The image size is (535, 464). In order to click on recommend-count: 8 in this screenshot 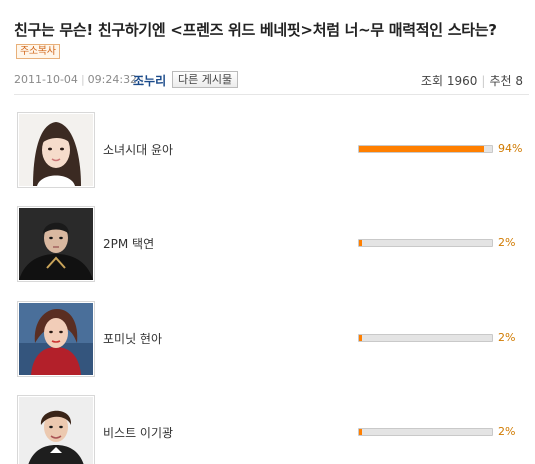, I will do `click(519, 81)`.